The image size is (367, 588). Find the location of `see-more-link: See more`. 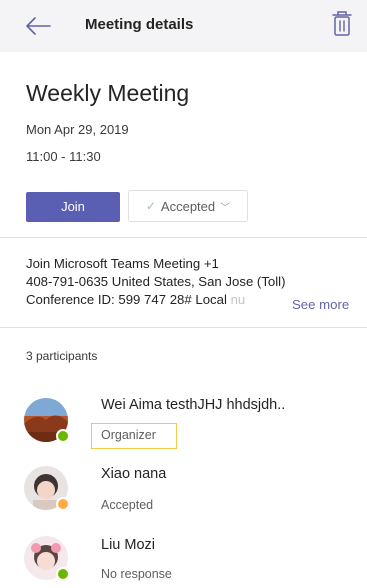

see-more-link: See more is located at coordinates (320, 304).